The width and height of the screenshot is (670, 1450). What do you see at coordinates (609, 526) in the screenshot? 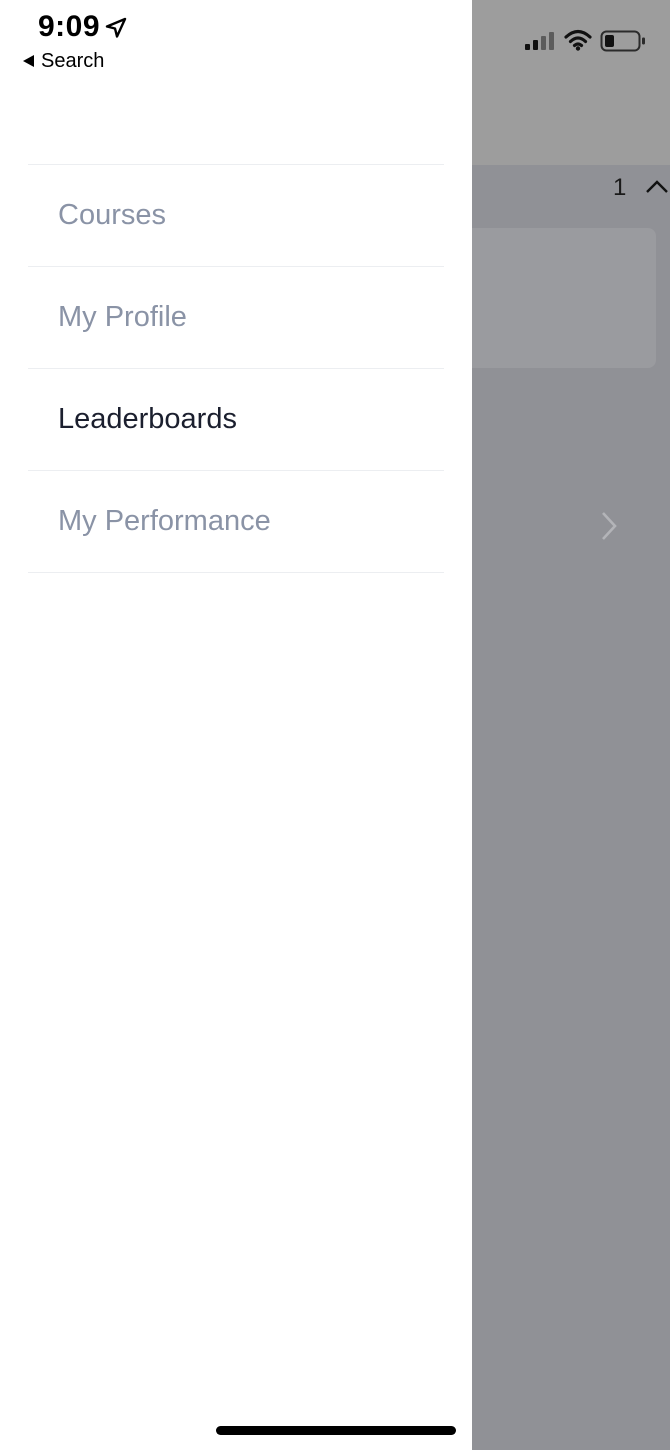
I see `chevron-right-icon` at bounding box center [609, 526].